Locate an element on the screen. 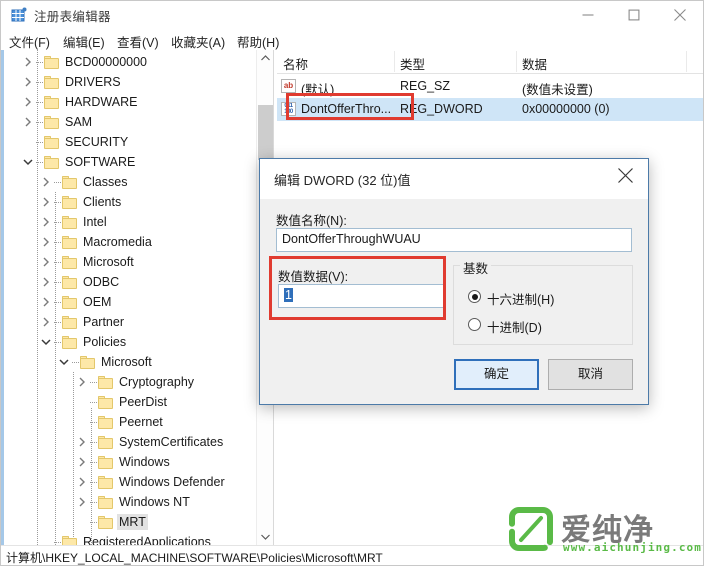  tree-item-label: Policies is located at coordinates (105, 342).